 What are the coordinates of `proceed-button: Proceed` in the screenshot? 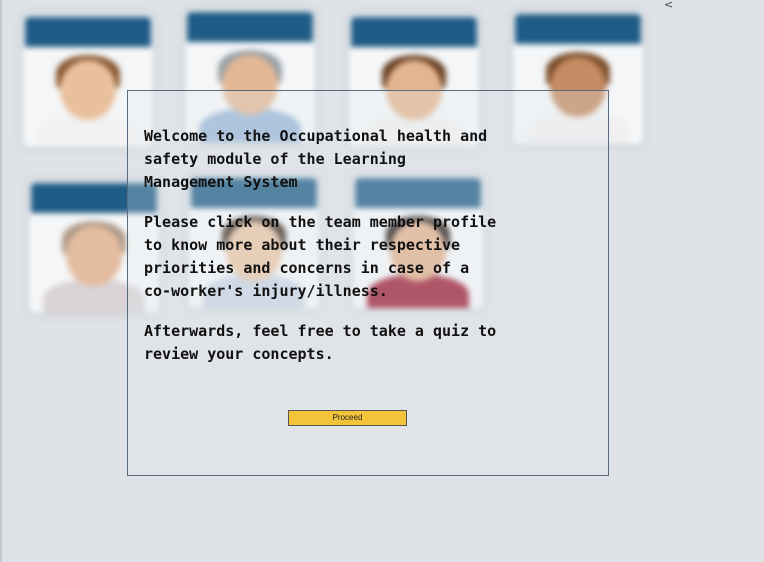 It's located at (347, 418).